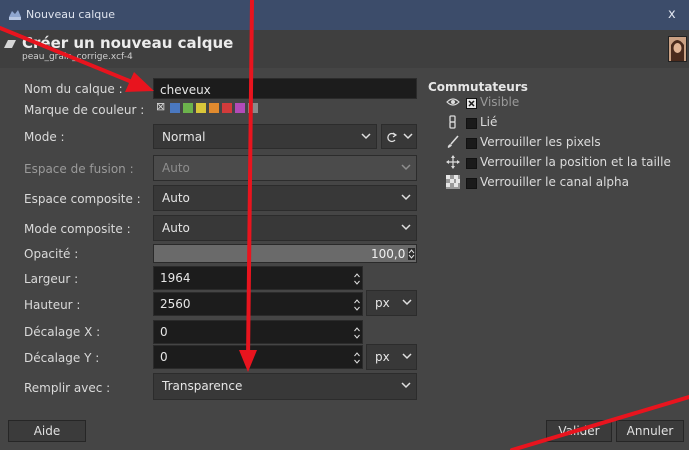  I want to click on window-titlebar: Nouveau calque x, so click(344, 15).